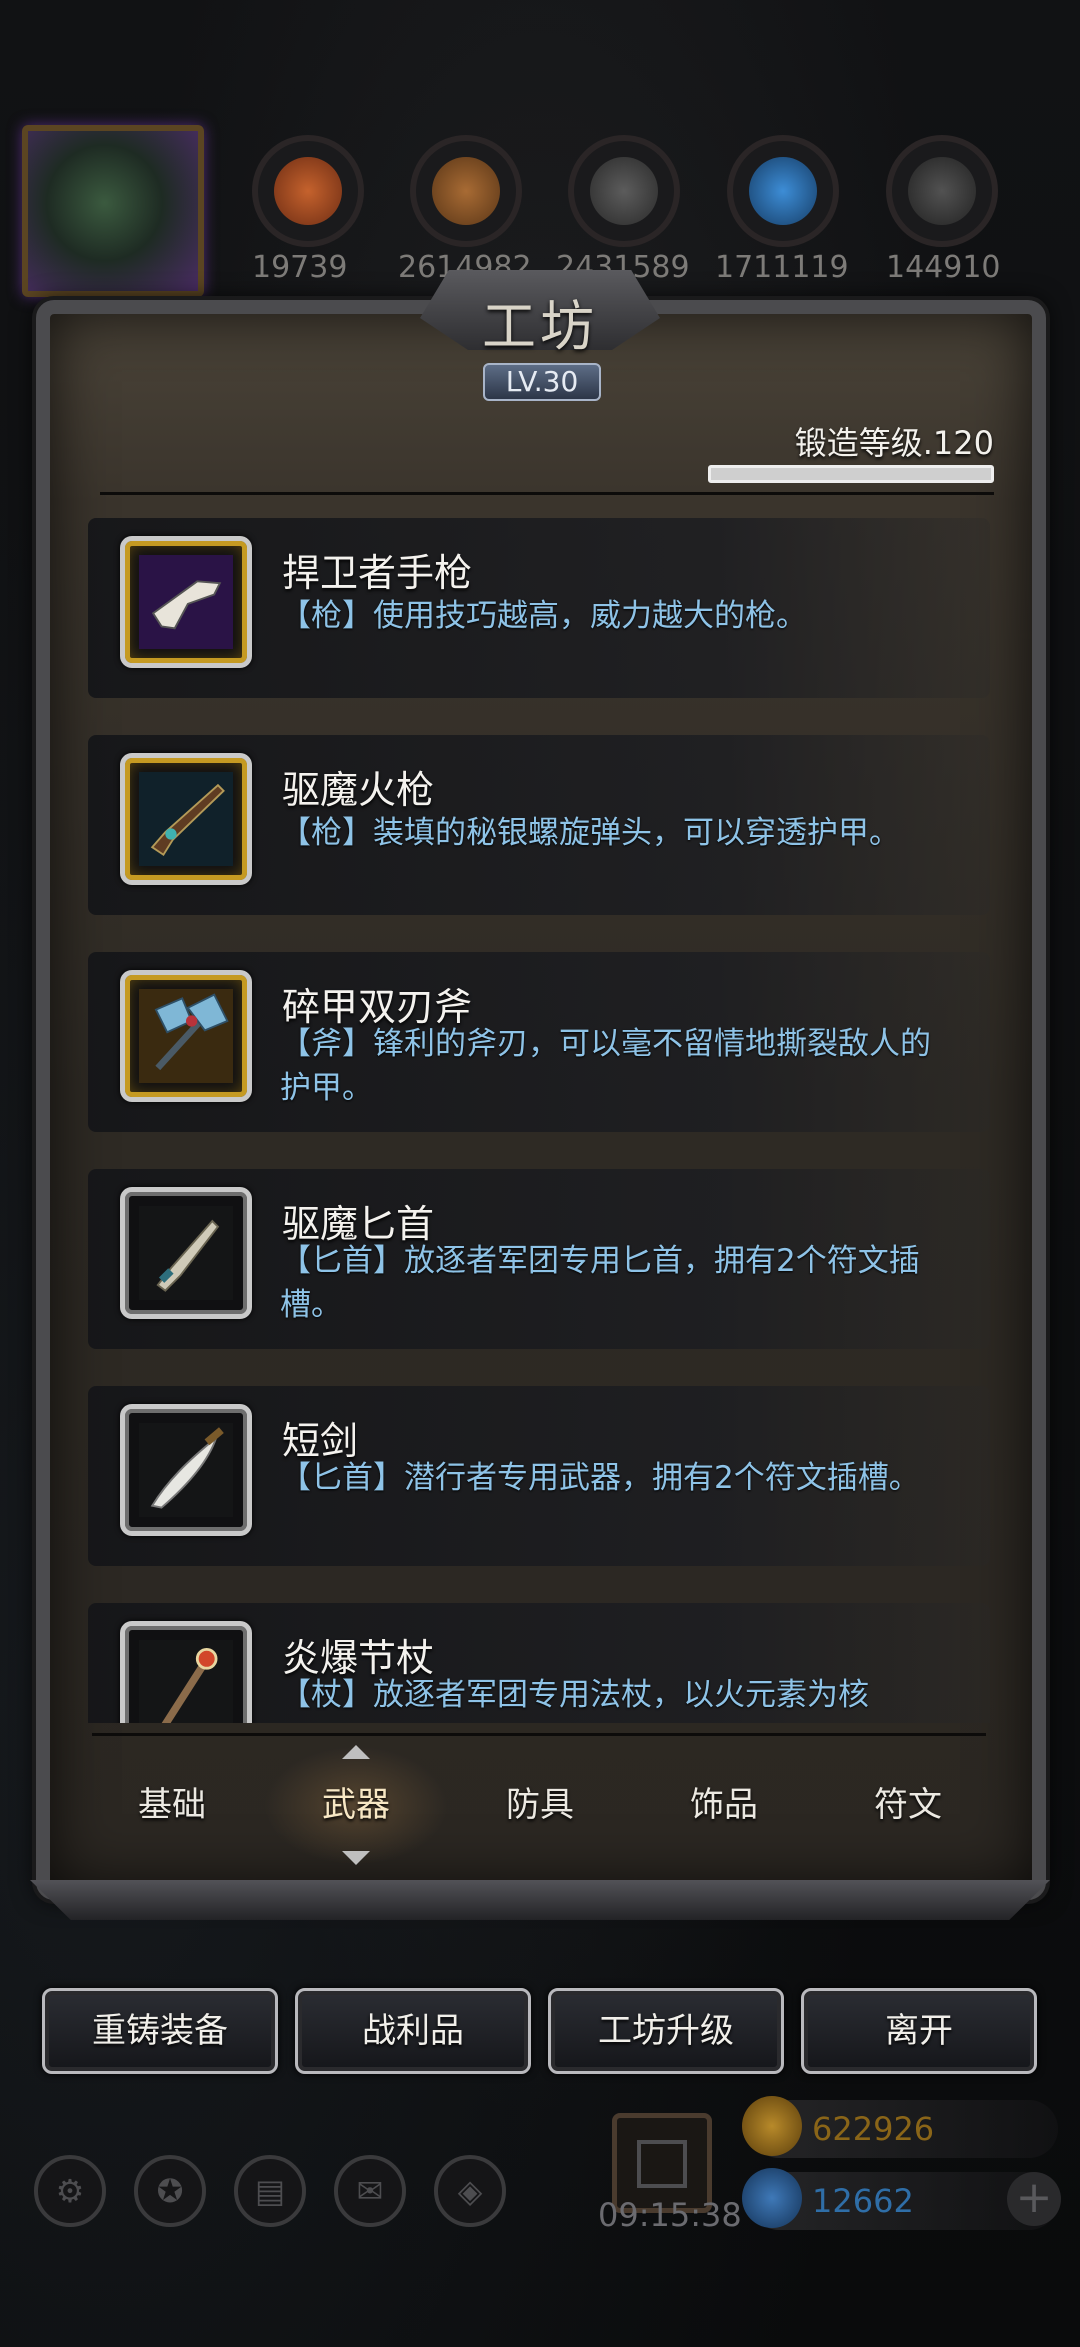 The height and width of the screenshot is (2347, 1080). Describe the element at coordinates (186, 1681) in the screenshot. I see `staff-icon` at that location.